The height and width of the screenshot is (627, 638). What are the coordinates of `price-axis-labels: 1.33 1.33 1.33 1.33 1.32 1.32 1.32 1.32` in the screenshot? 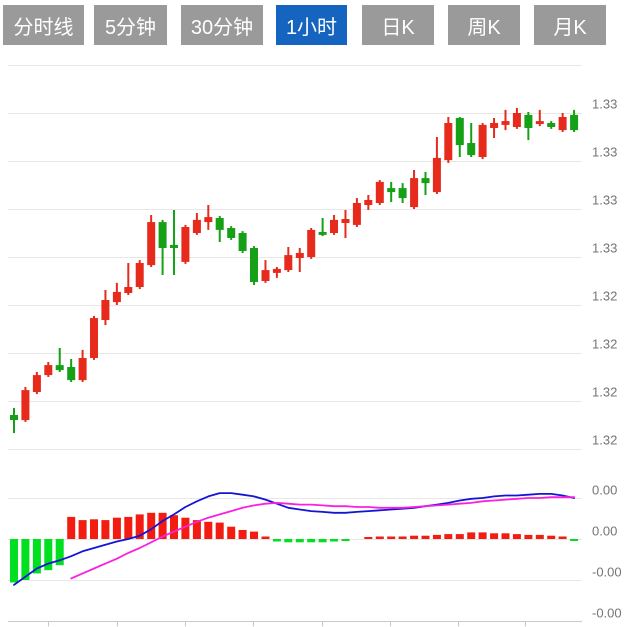 It's located at (604, 272).